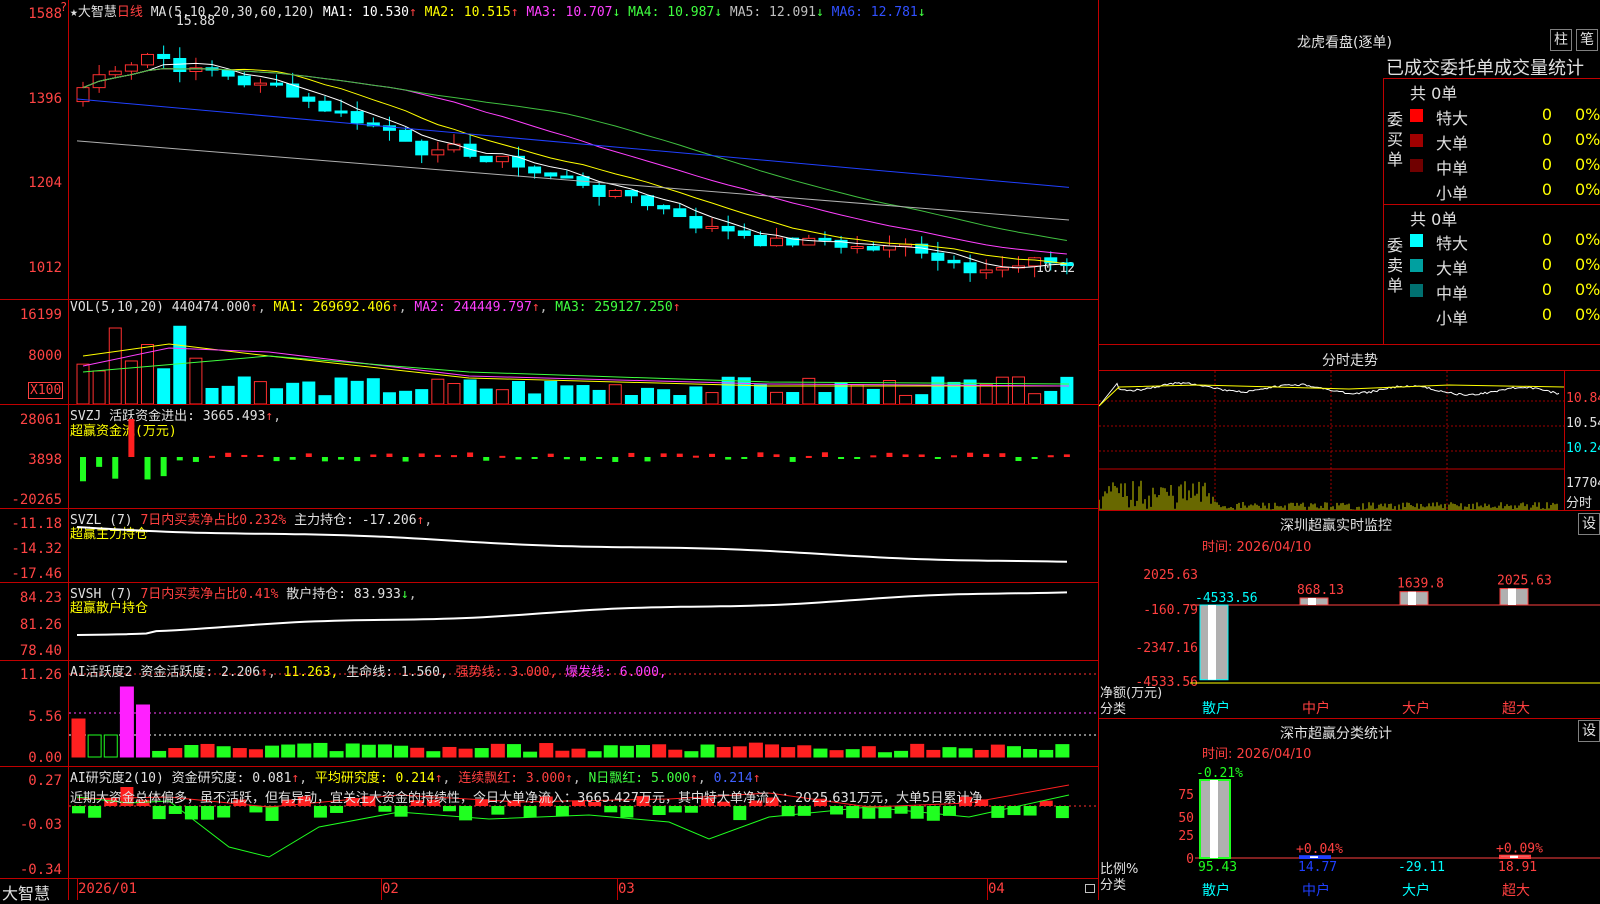 The height and width of the screenshot is (904, 1600). Describe the element at coordinates (46, 390) in the screenshot. I see `vol-unit: X100` at that location.